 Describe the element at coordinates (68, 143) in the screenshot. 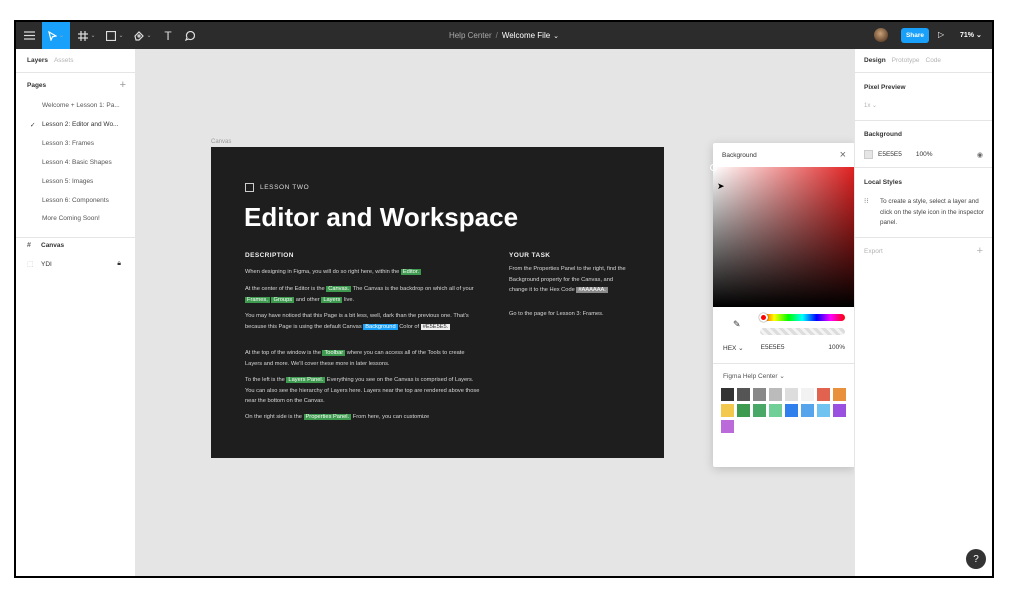

I see `page-item-lesson-3: Lesson 3: Frames` at that location.